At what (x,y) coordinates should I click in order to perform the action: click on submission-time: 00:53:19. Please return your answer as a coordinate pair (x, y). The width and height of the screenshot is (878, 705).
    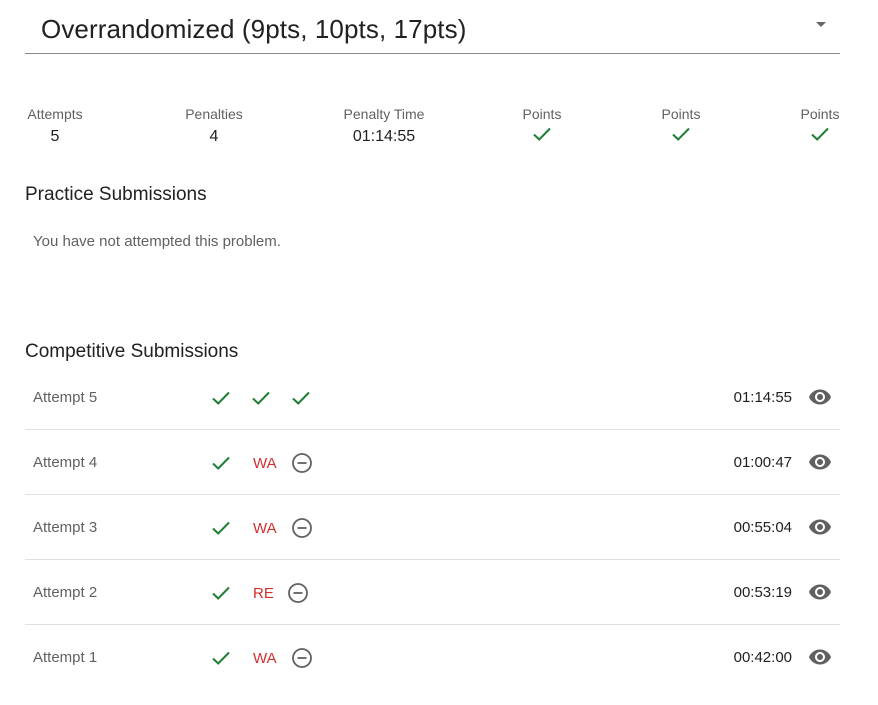
    Looking at the image, I should click on (762, 592).